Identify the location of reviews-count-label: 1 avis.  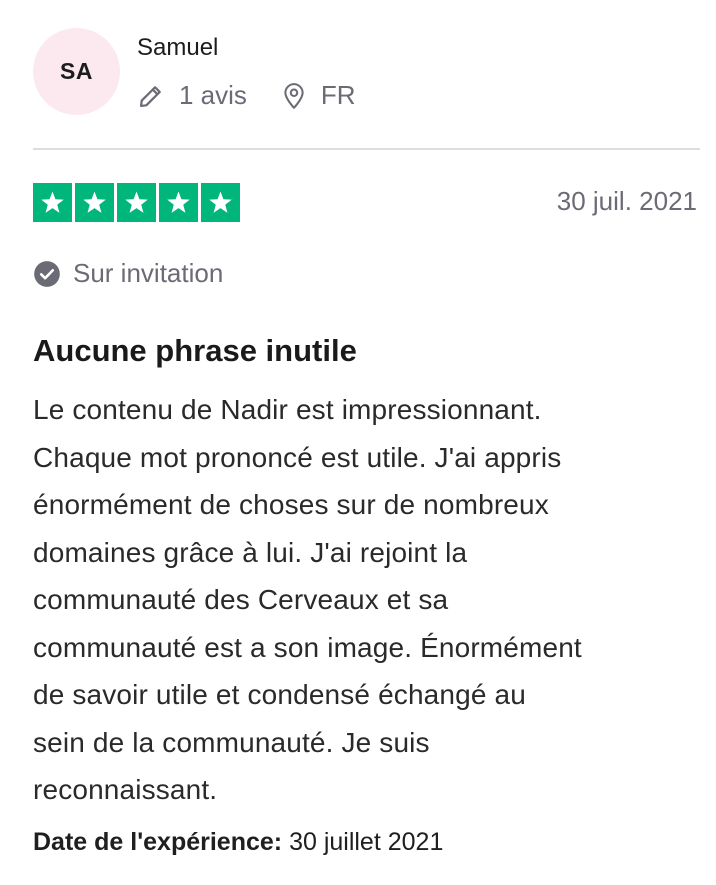
(213, 95).